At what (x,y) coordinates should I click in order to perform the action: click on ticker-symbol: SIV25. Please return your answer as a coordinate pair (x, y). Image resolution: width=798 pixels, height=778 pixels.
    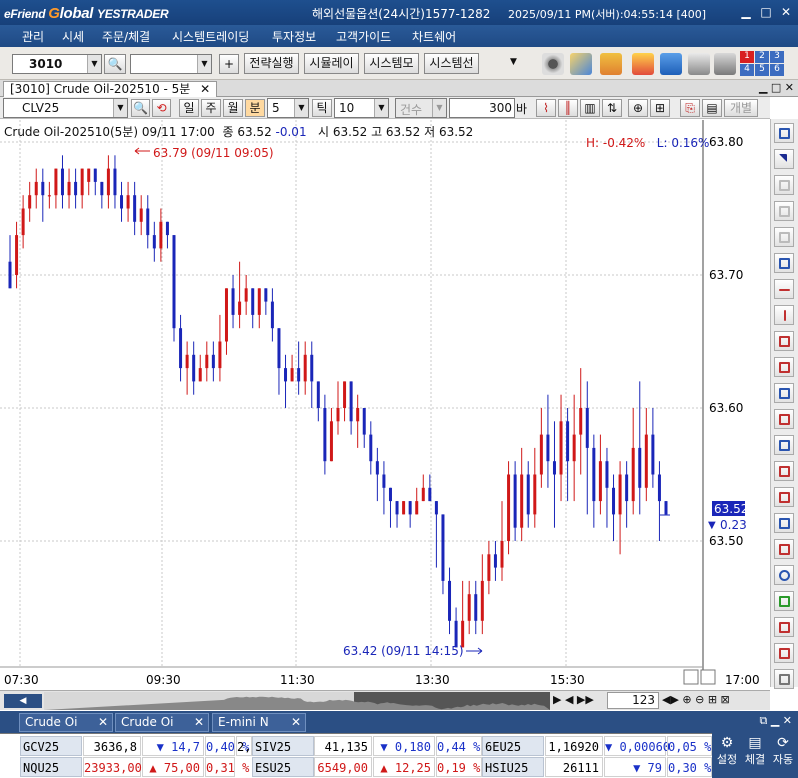
    Looking at the image, I should click on (283, 746).